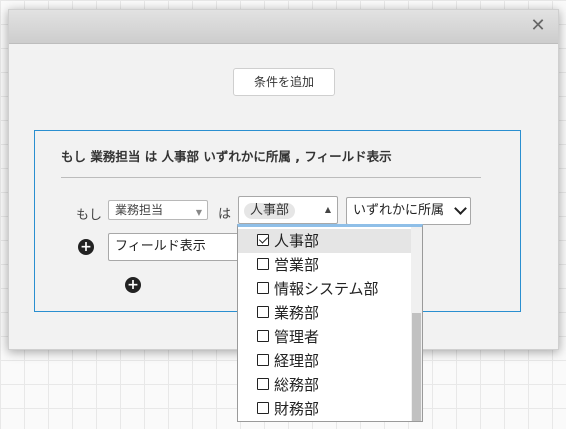  Describe the element at coordinates (226, 156) in the screenshot. I see `condition-summary: もし 業務担当 は 人事部 いずれかに所属 , フィールド表示` at that location.